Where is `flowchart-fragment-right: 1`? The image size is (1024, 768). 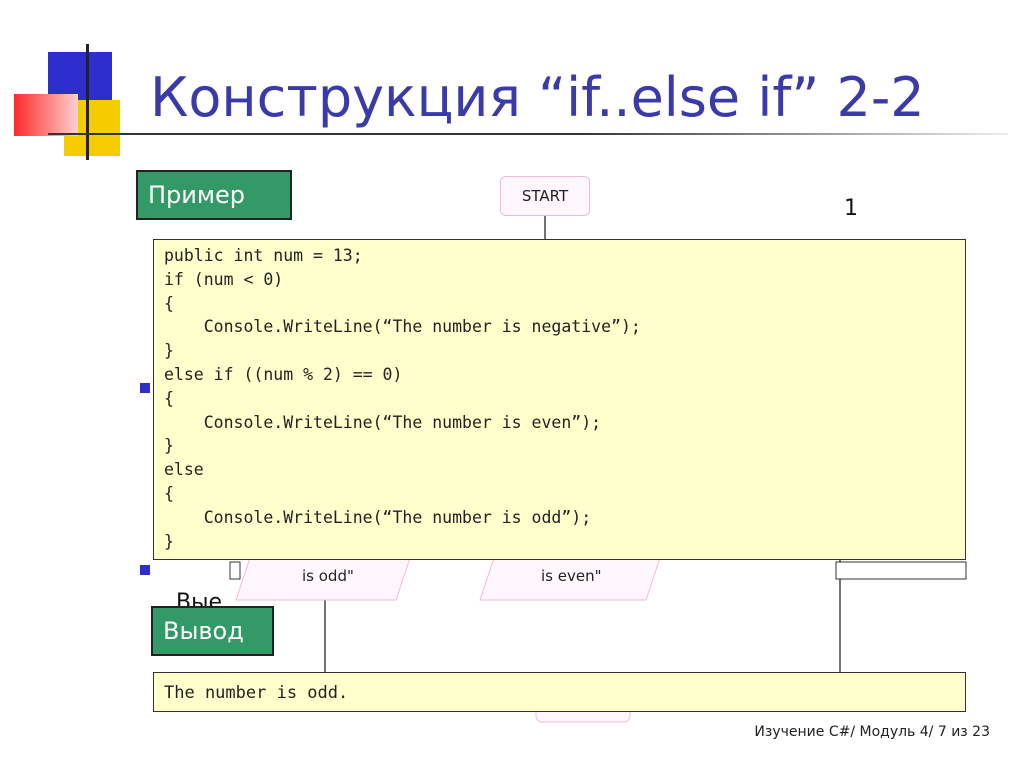 flowchart-fragment-right: 1 is located at coordinates (851, 208).